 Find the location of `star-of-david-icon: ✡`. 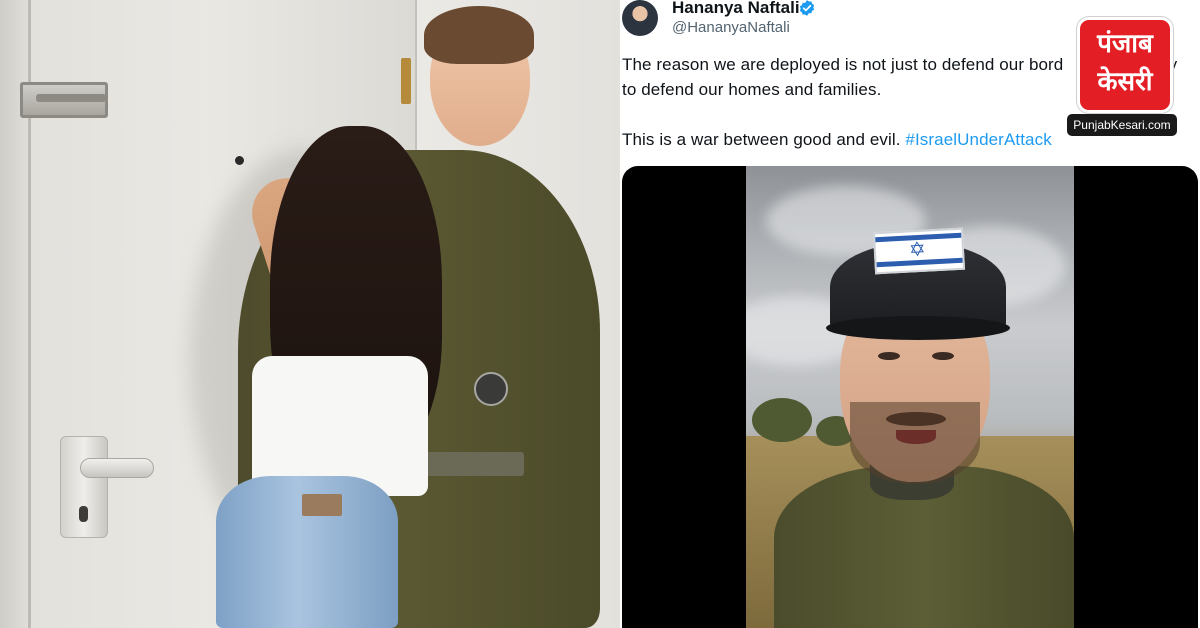

star-of-david-icon: ✡ is located at coordinates (917, 250).